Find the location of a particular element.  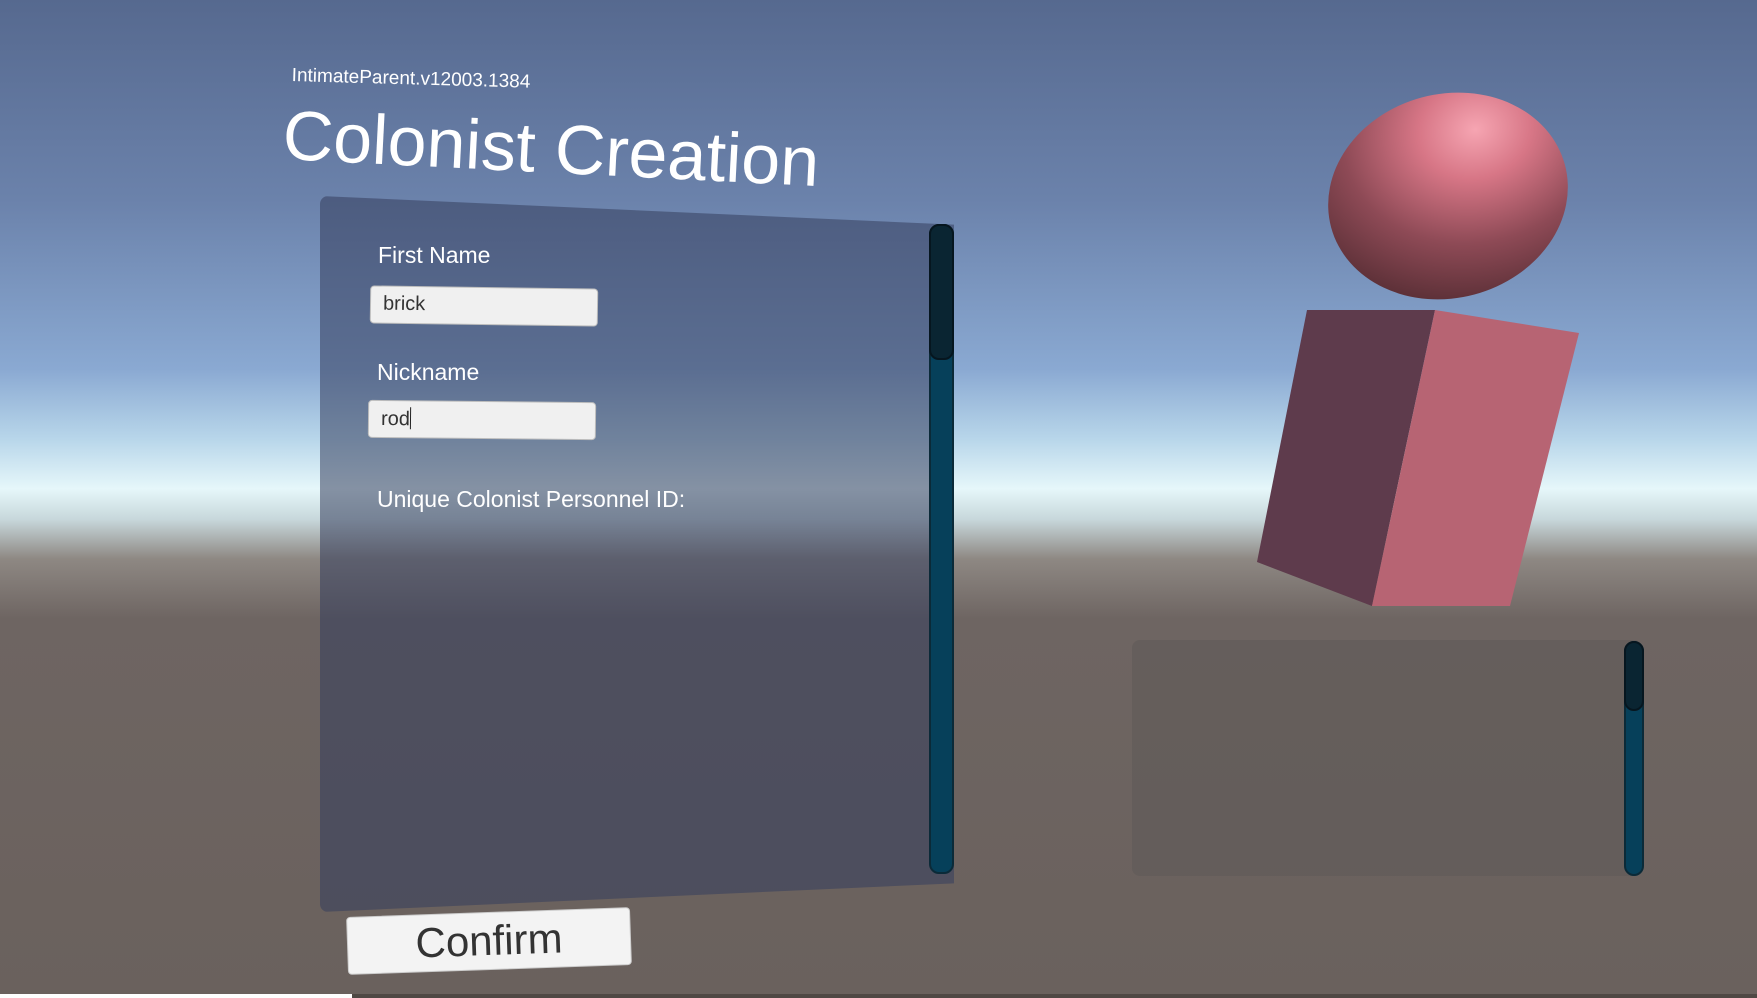

form-scrollbar is located at coordinates (941, 549).